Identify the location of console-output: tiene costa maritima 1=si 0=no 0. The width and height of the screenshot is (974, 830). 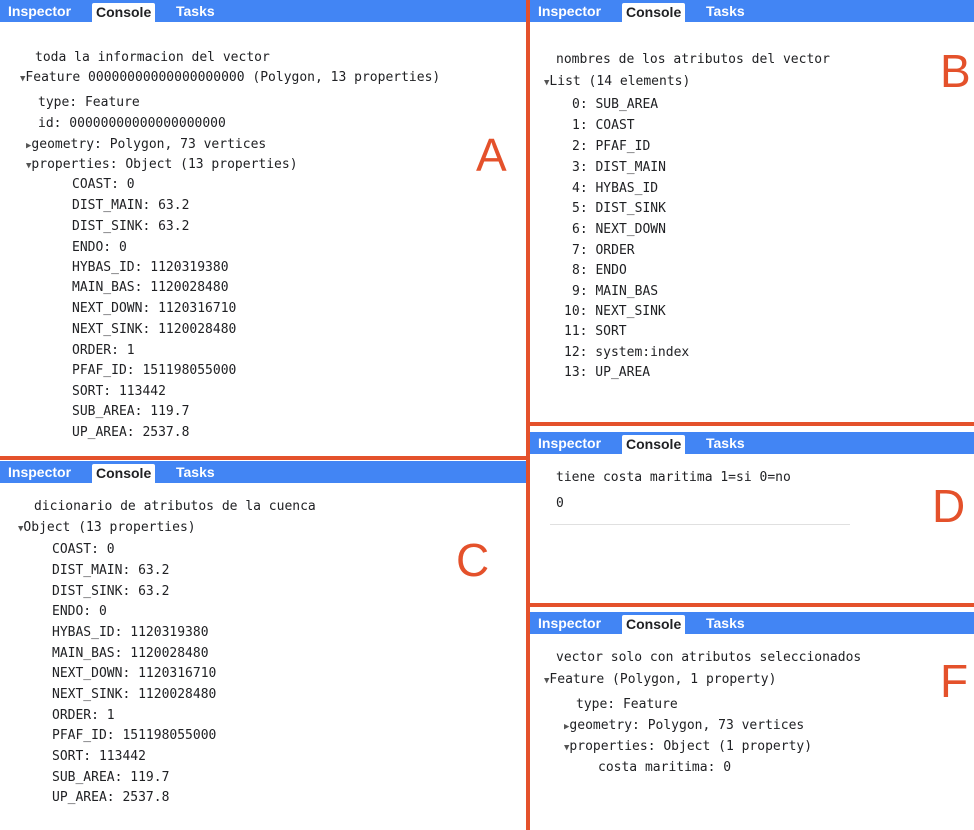
(752, 528).